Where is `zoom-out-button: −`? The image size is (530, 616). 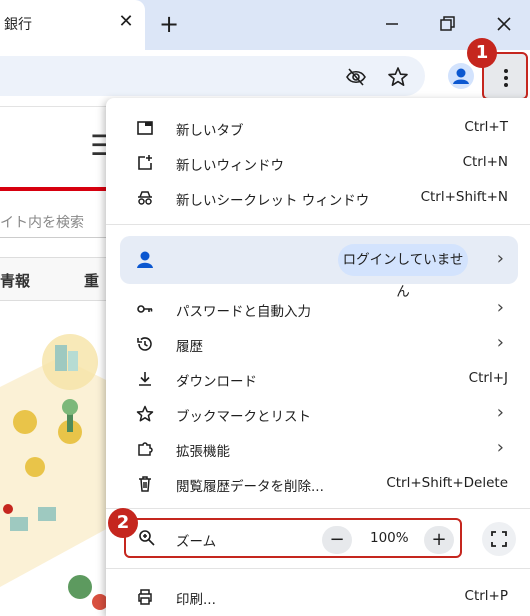 zoom-out-button: − is located at coordinates (337, 540).